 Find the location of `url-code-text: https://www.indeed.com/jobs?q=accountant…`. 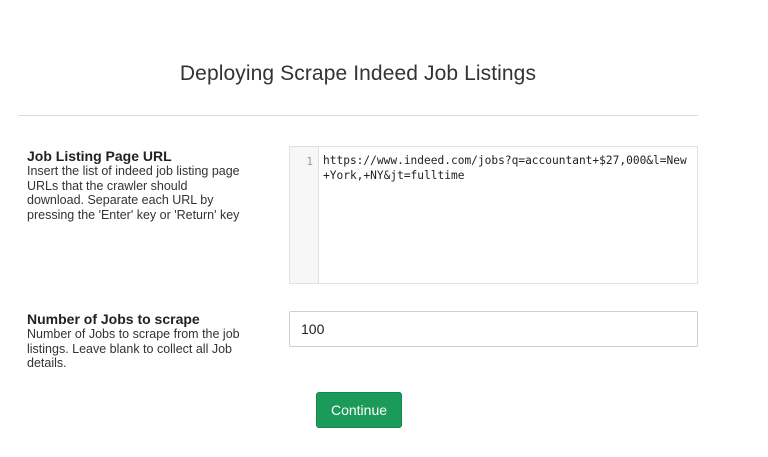

url-code-text: https://www.indeed.com/jobs?q=accountant… is located at coordinates (508, 215).